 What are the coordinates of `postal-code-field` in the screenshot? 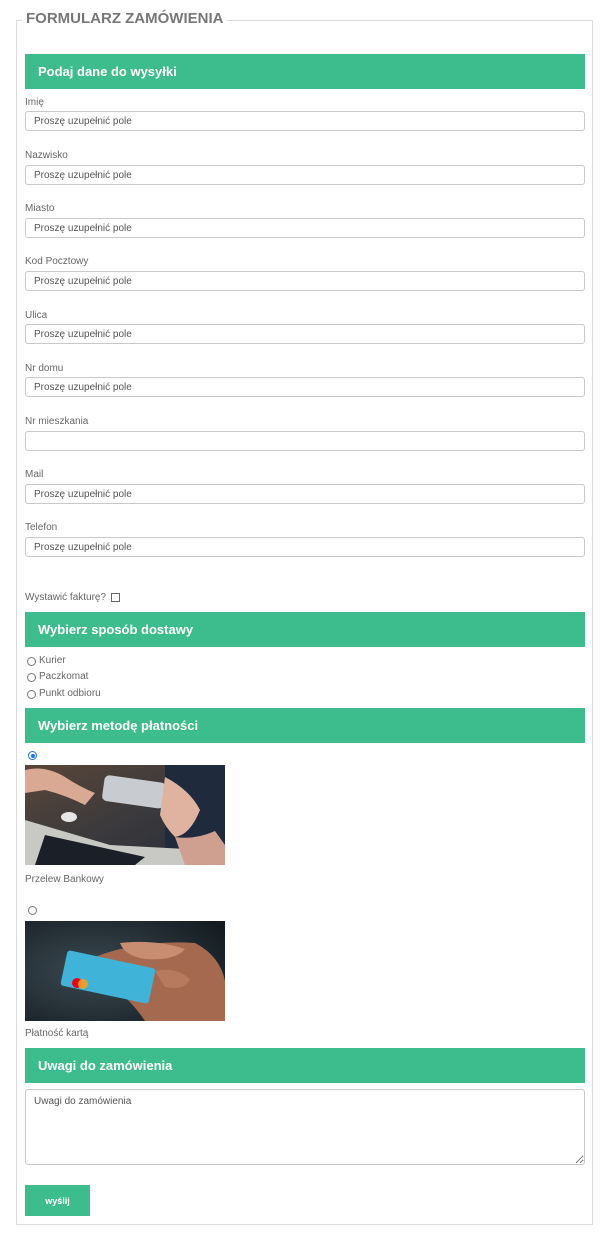 It's located at (305, 281).